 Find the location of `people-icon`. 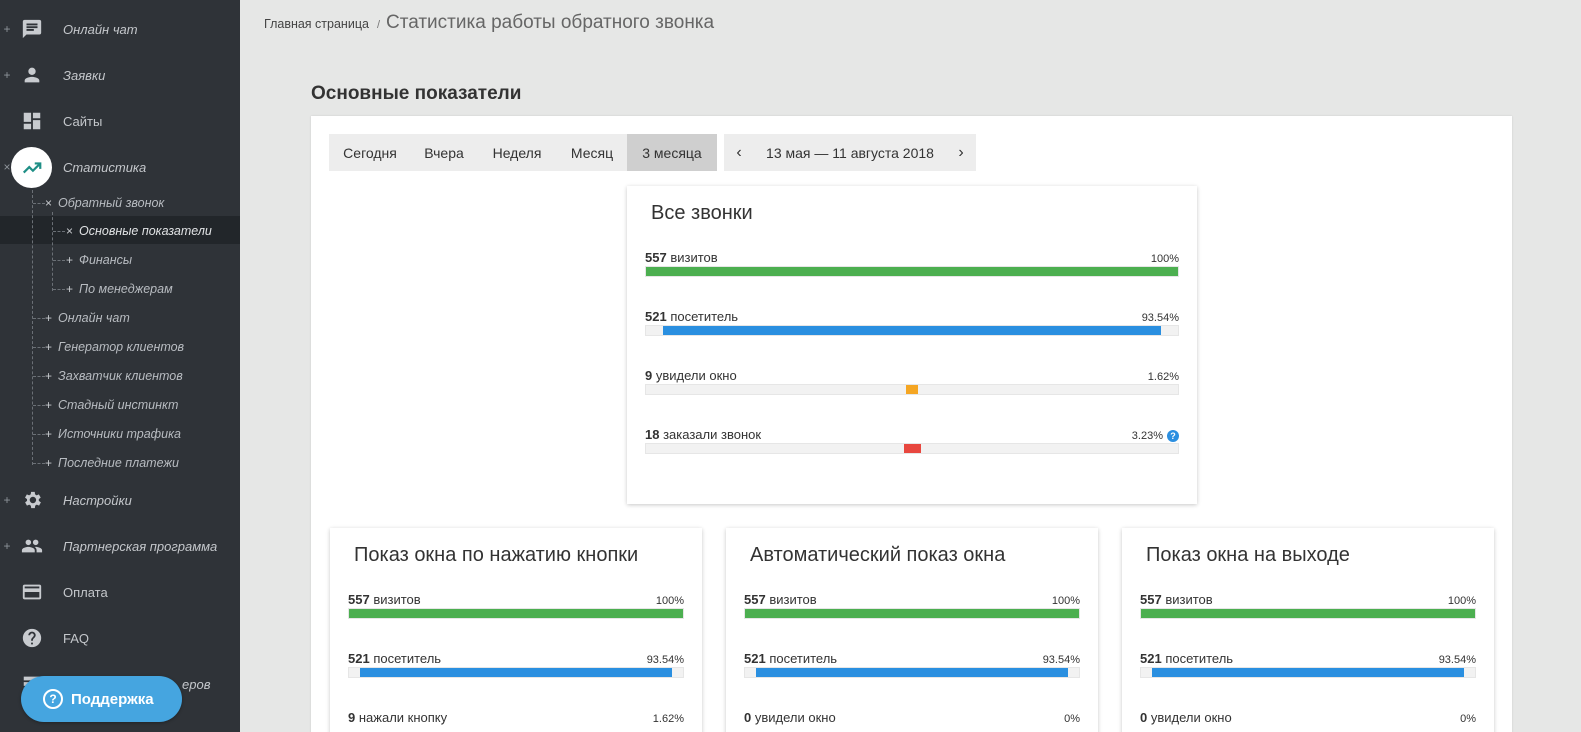

people-icon is located at coordinates (32, 546).